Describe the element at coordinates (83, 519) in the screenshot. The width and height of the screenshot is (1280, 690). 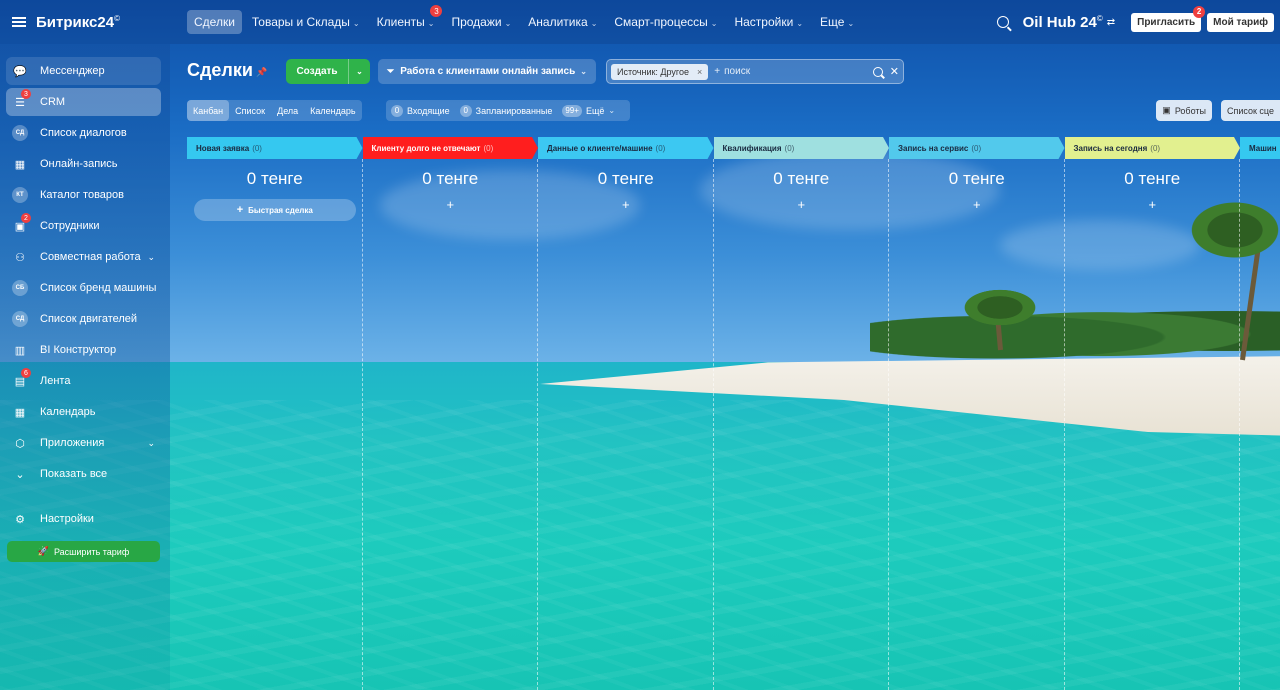
I see `sidebar-item-settings: ⚙ Настройки` at that location.